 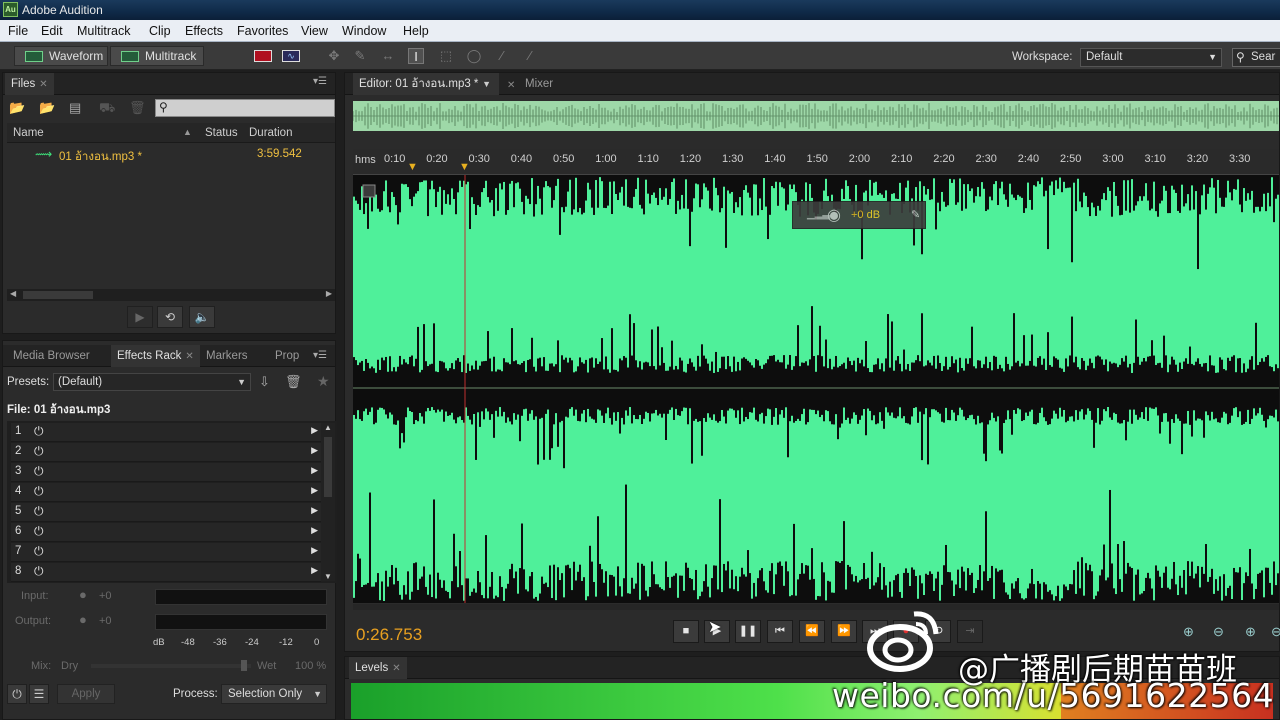 What do you see at coordinates (1151, 57) in the screenshot?
I see `workspace-select: Default ▼` at bounding box center [1151, 57].